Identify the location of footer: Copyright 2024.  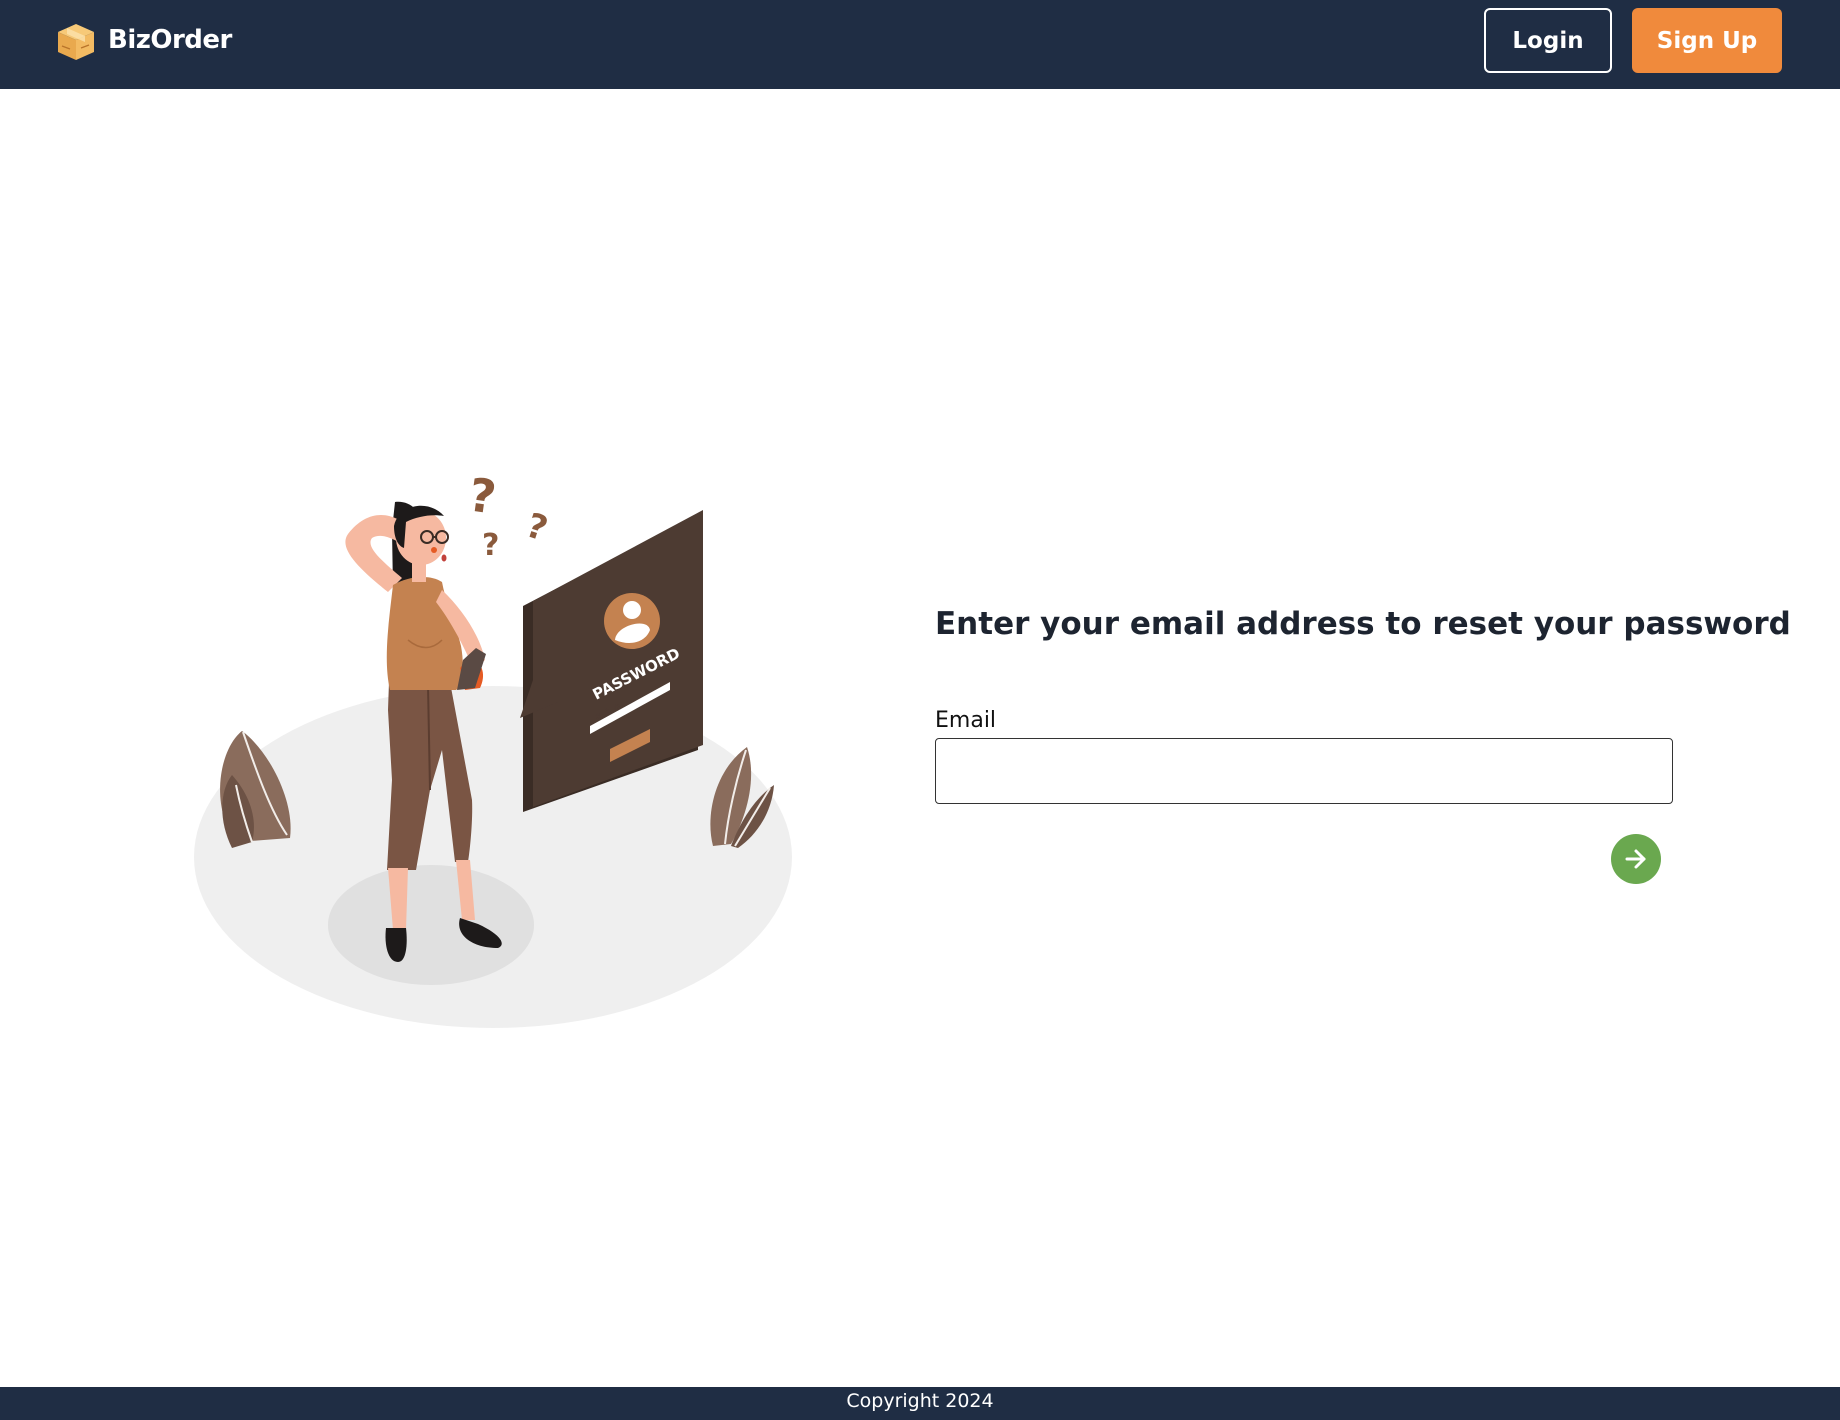
(920, 1403).